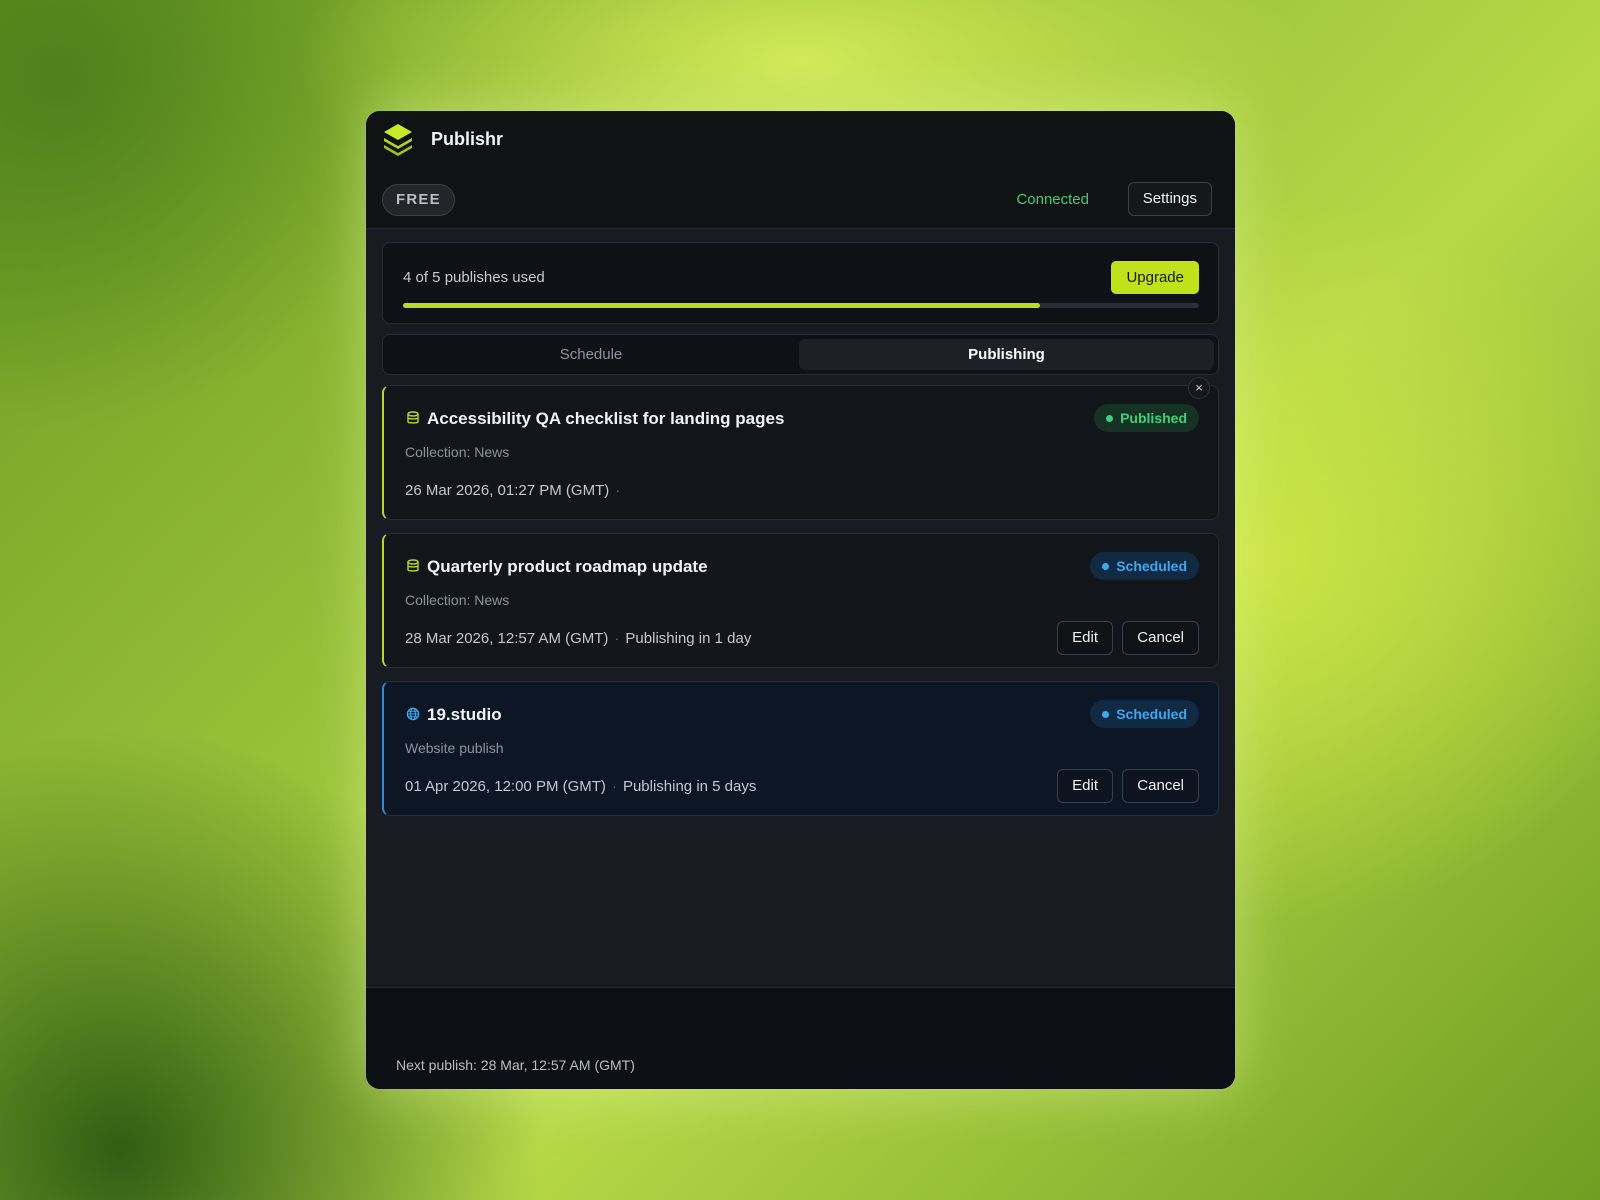 The width and height of the screenshot is (1600, 1200). Describe the element at coordinates (398, 140) in the screenshot. I see `layers-logo-icon` at that location.